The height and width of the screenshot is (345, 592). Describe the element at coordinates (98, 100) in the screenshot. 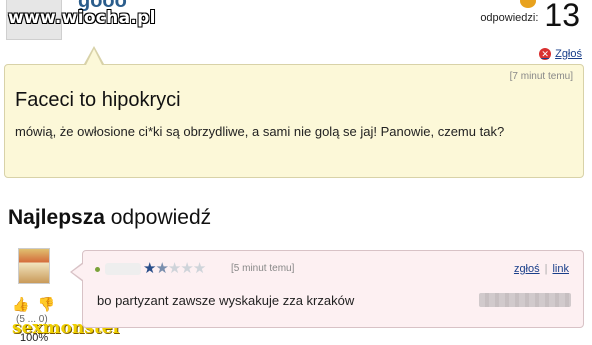

I see `question-title: Faceci to hipokryci` at that location.